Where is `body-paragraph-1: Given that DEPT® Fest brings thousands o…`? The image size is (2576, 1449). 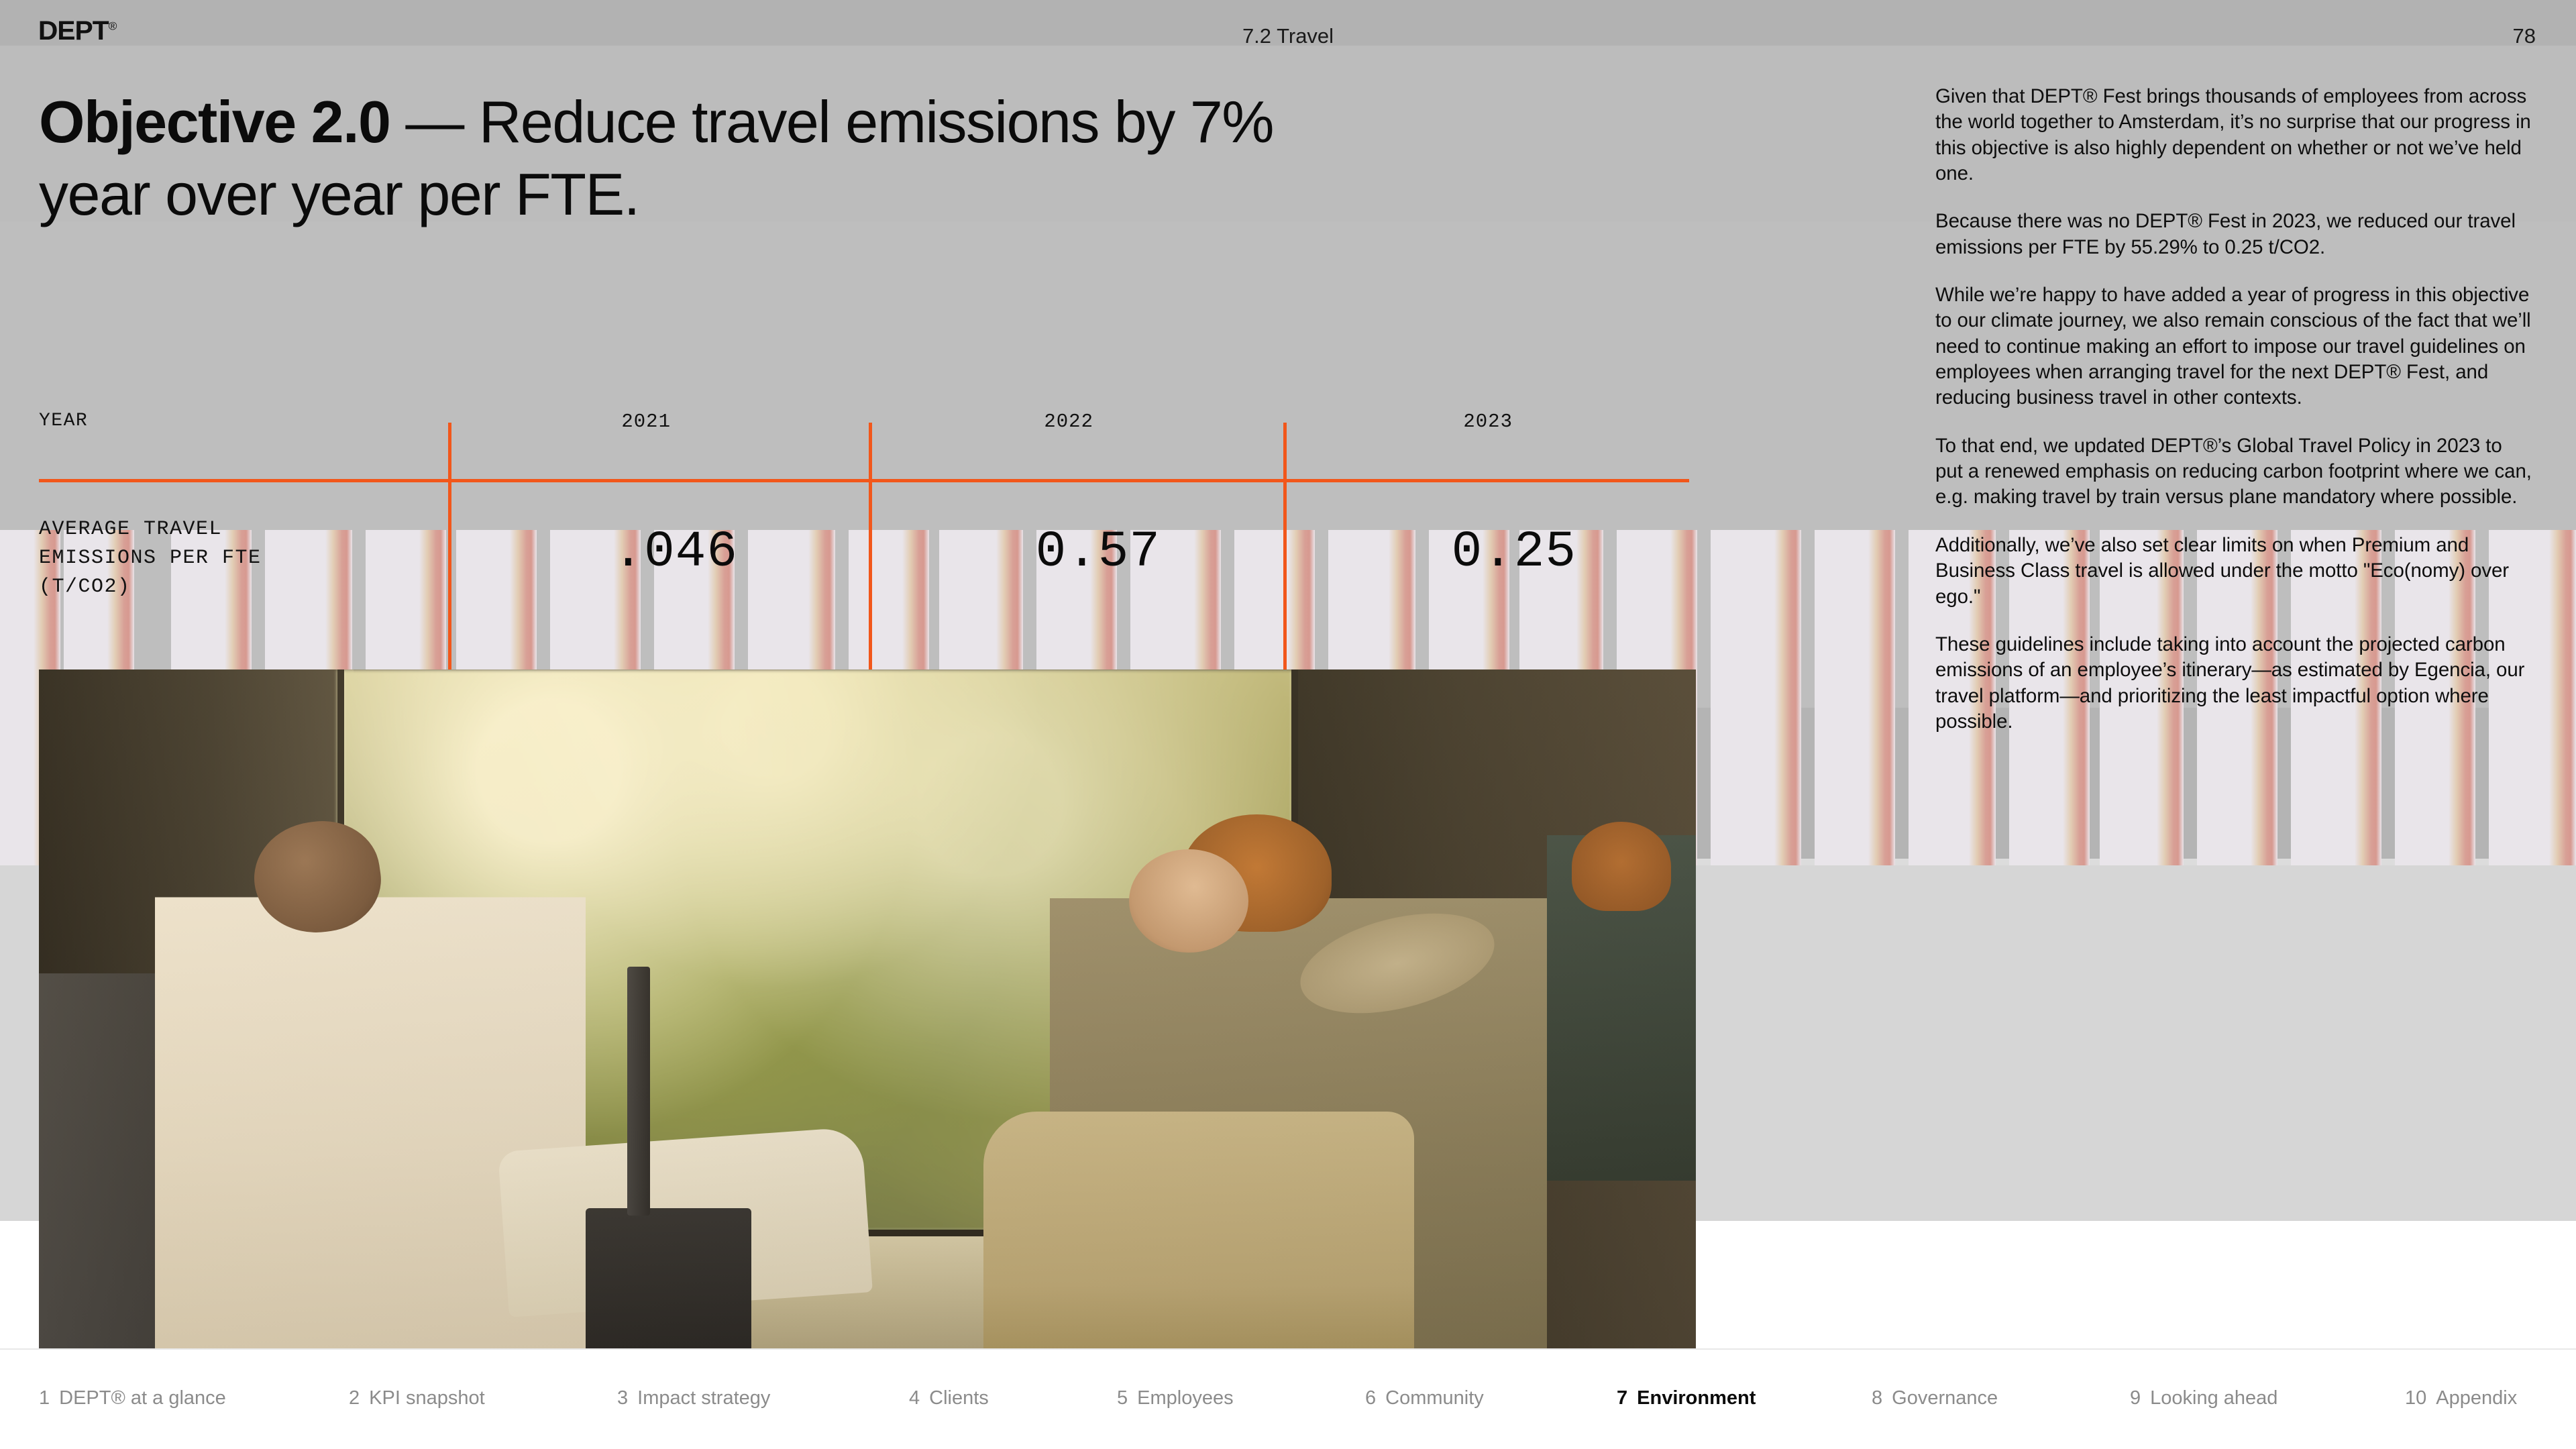
body-paragraph-1: Given that DEPT® Fest brings thousands o… is located at coordinates (2233, 135).